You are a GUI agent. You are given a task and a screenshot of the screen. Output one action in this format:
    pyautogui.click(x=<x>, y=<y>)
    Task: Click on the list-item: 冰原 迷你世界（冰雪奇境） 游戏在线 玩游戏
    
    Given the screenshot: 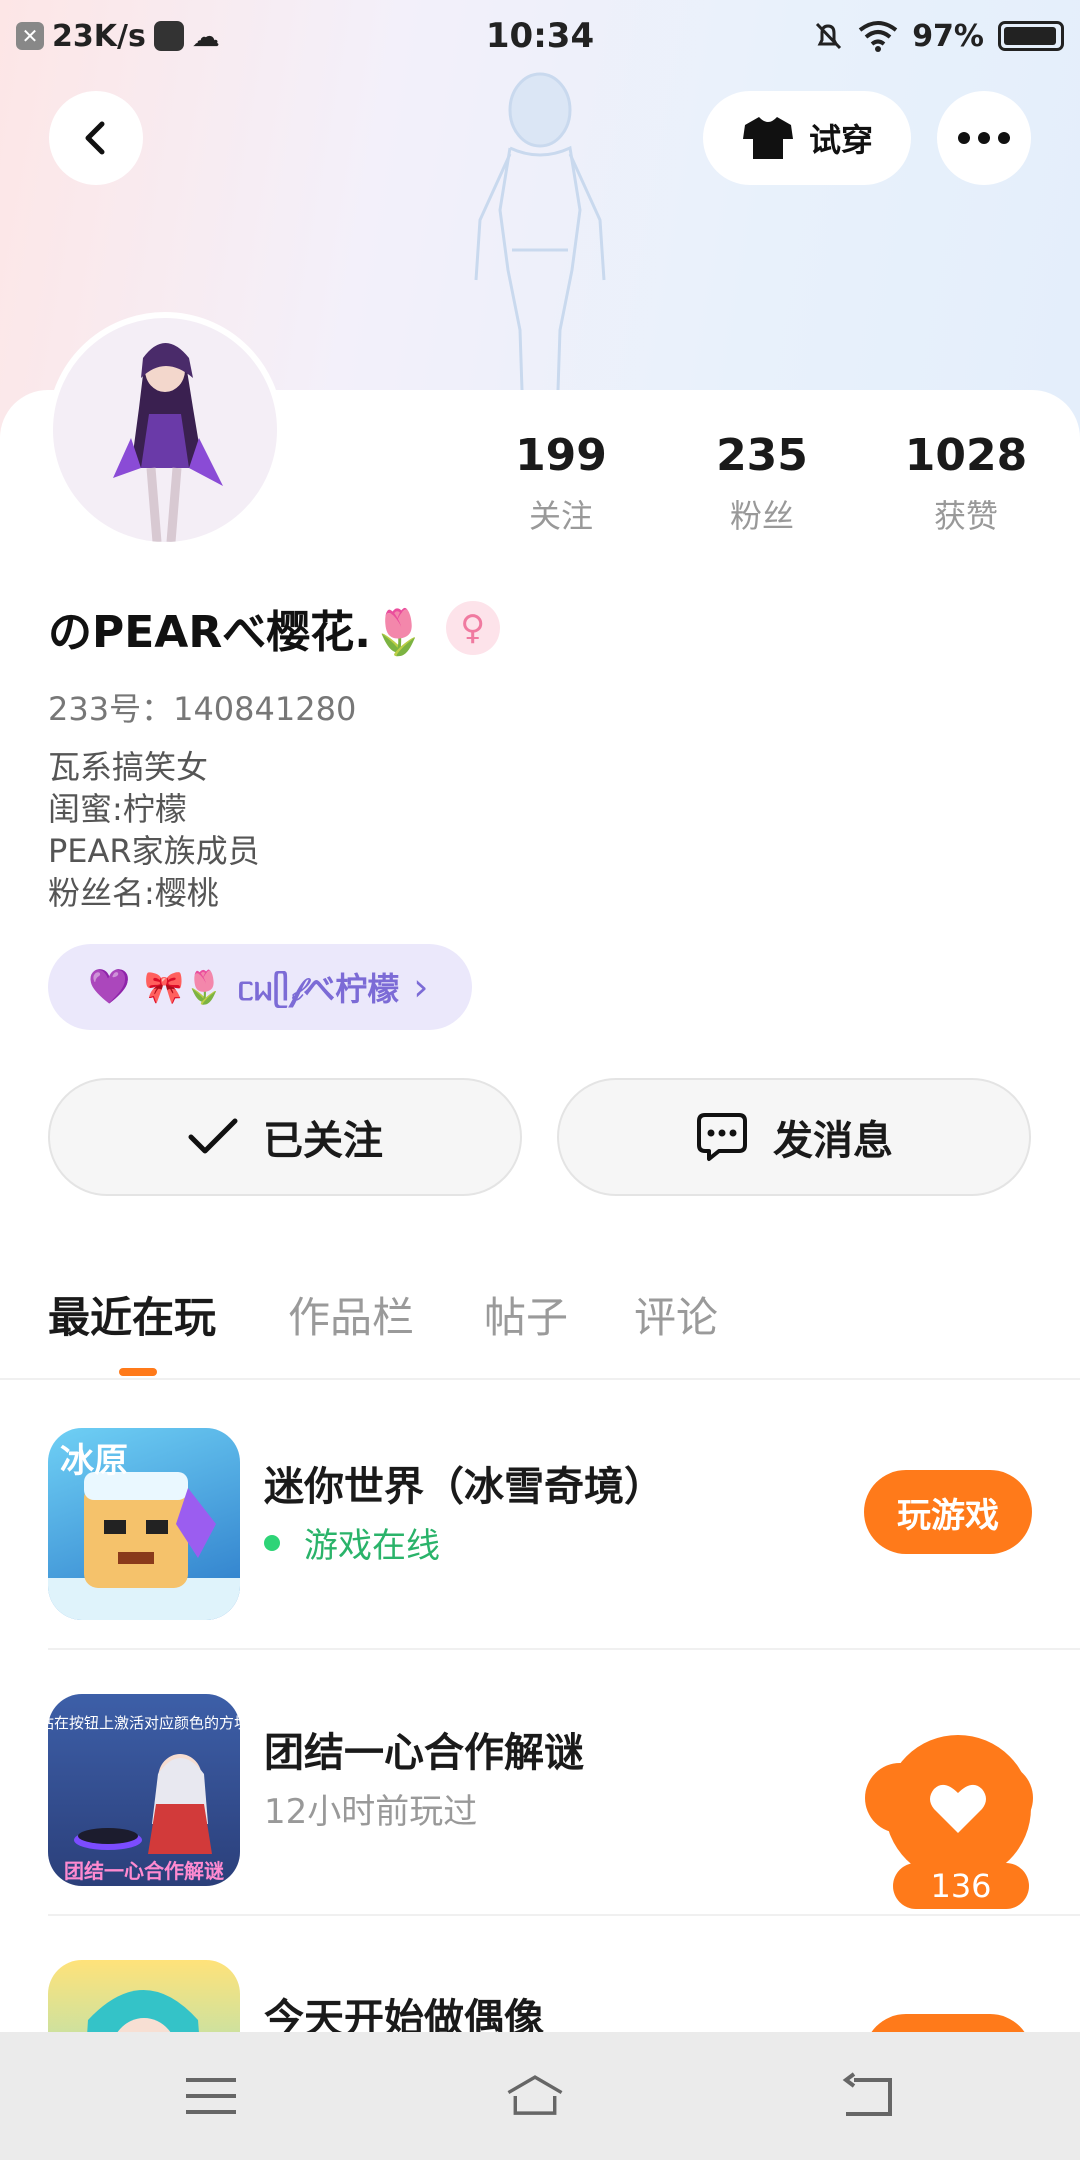 What is the action you would take?
    pyautogui.click(x=540, y=1517)
    